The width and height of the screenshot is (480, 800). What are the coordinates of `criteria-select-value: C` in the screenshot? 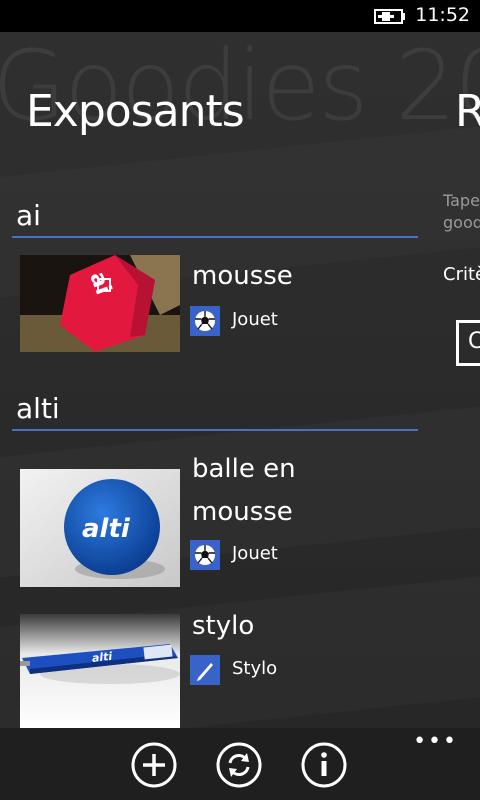 It's located at (474, 341).